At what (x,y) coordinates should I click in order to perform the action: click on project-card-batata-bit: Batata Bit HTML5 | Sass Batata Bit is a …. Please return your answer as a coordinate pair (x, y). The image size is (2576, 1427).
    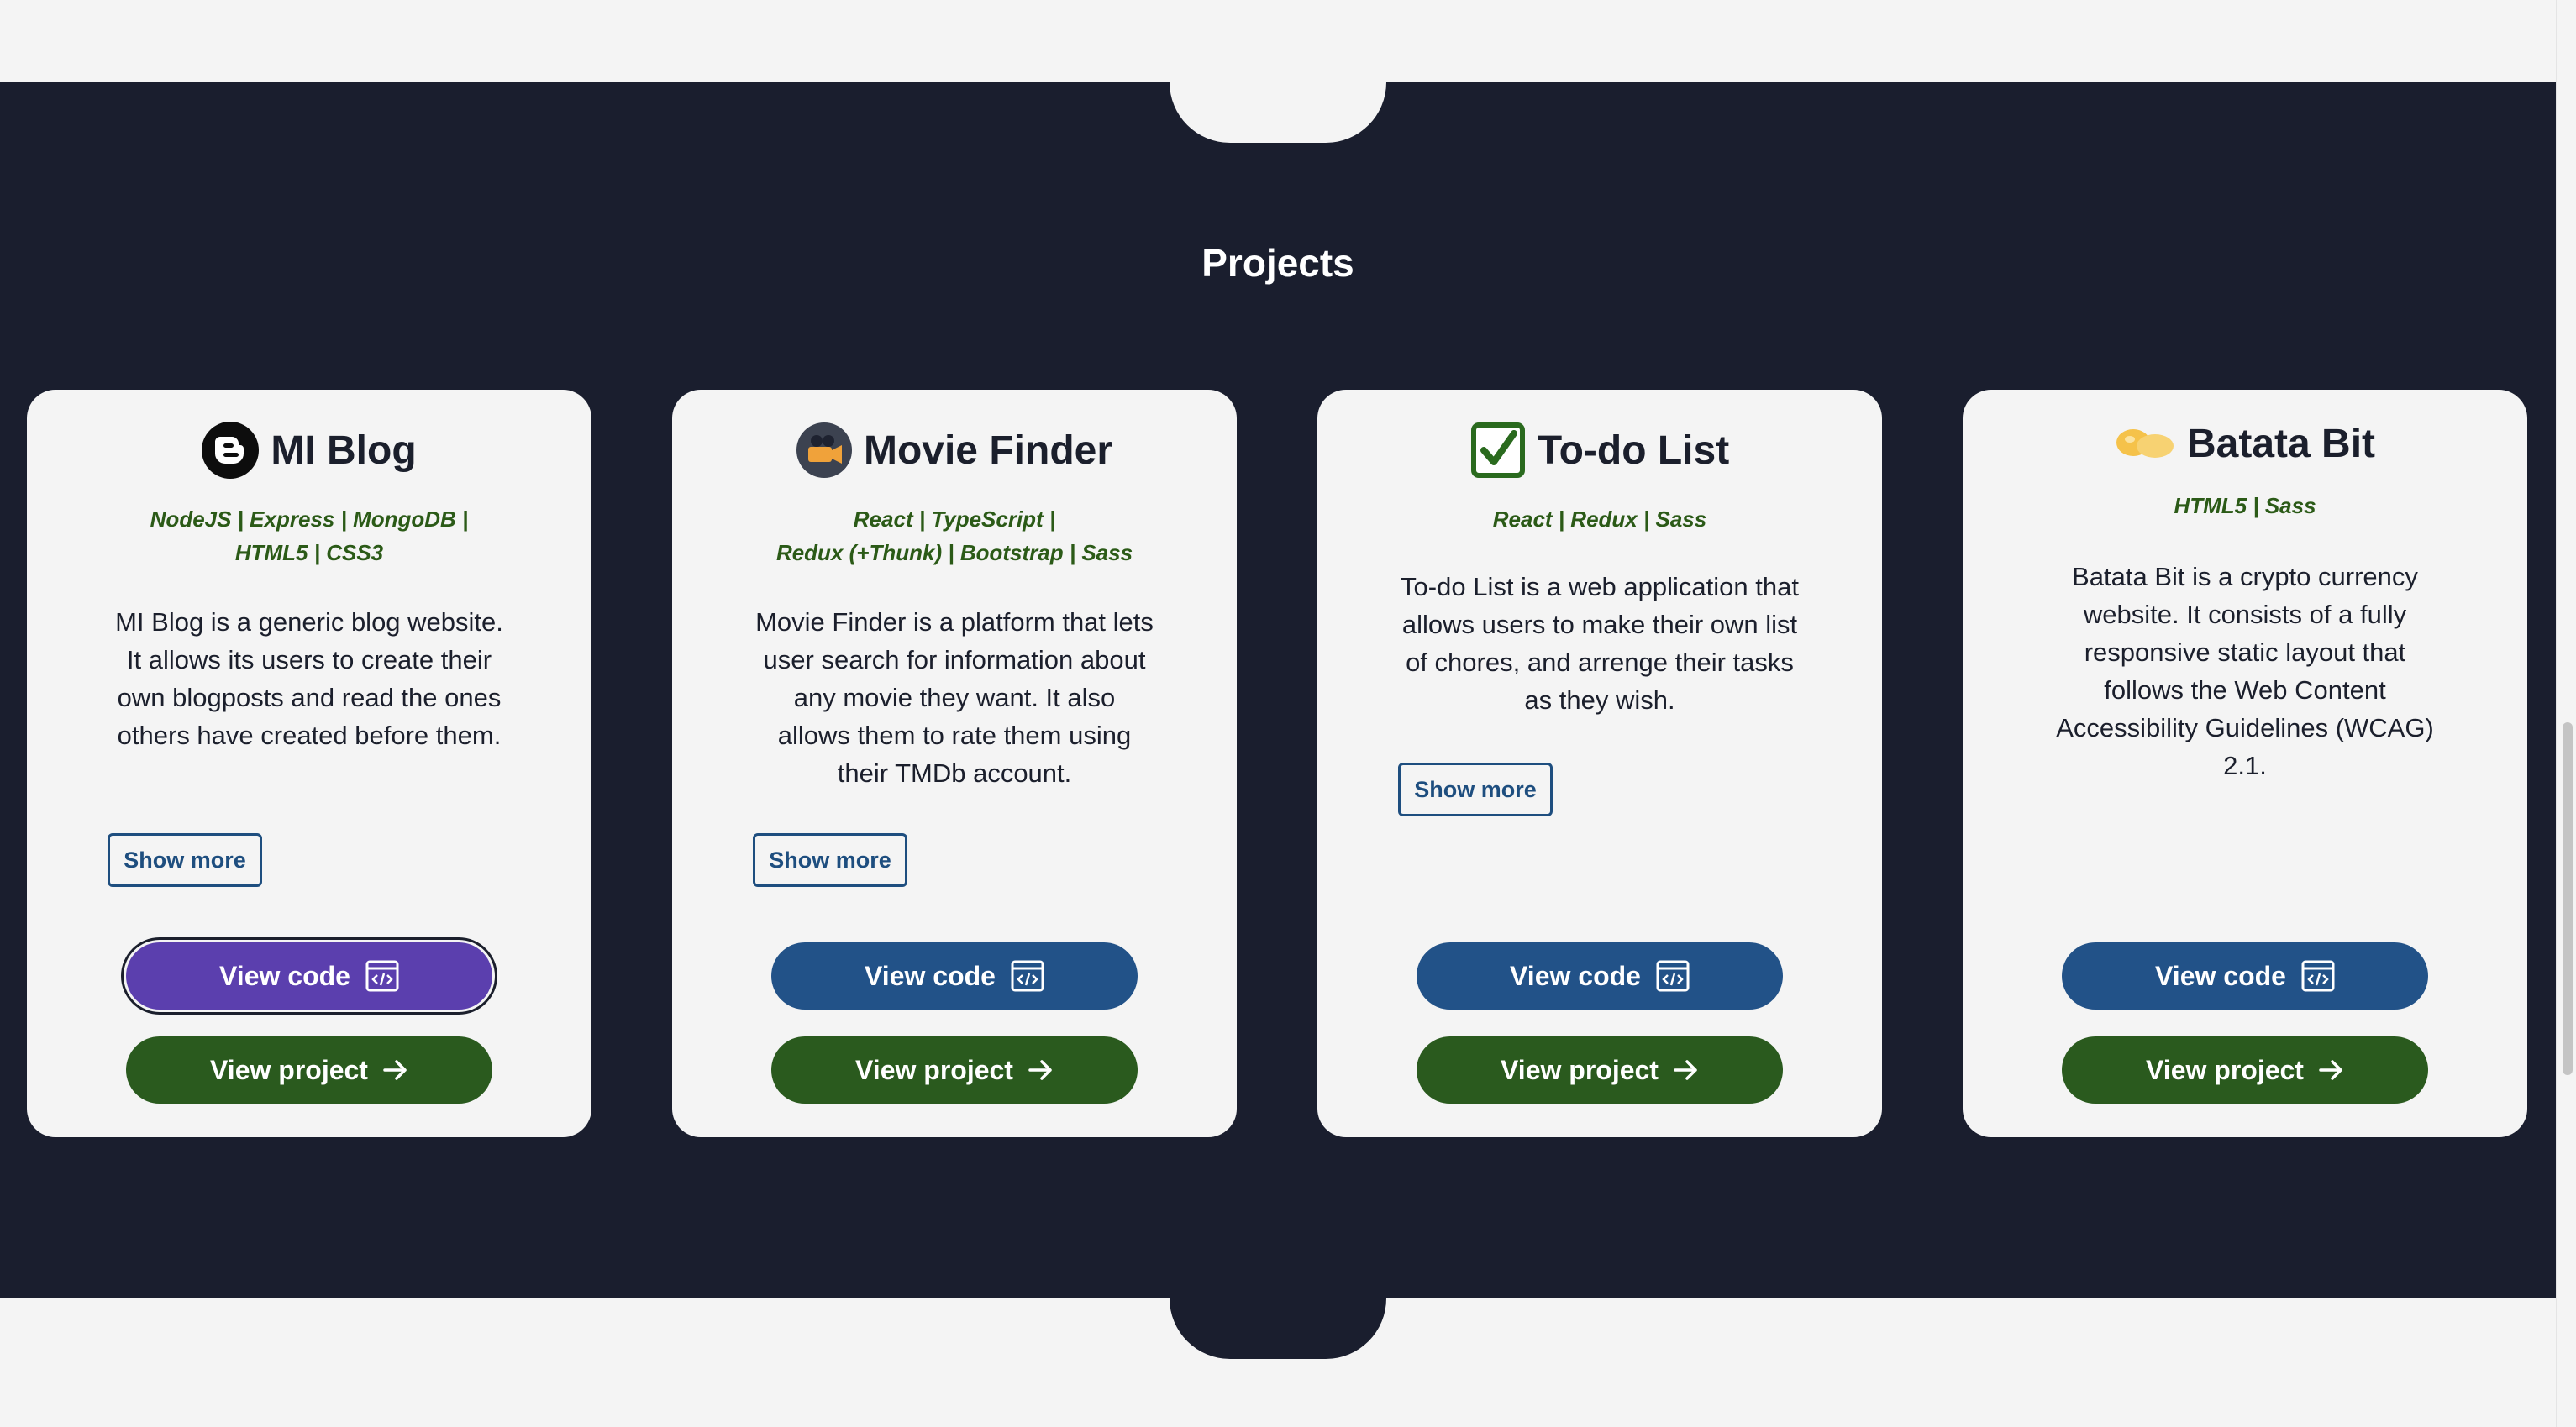
    Looking at the image, I should click on (2245, 763).